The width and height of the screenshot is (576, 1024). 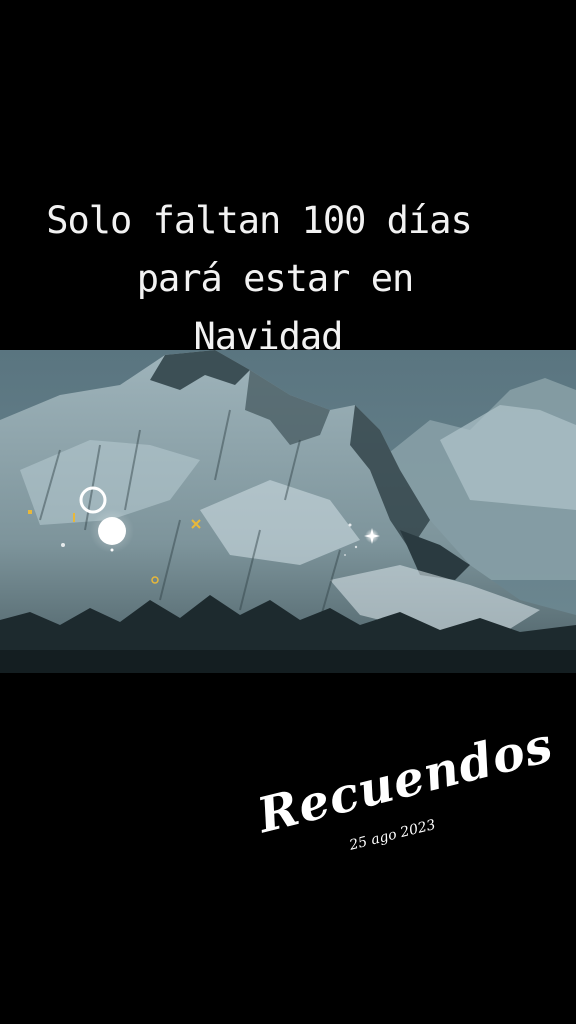 What do you see at coordinates (405, 780) in the screenshot?
I see `stamp-title: Recuendos` at bounding box center [405, 780].